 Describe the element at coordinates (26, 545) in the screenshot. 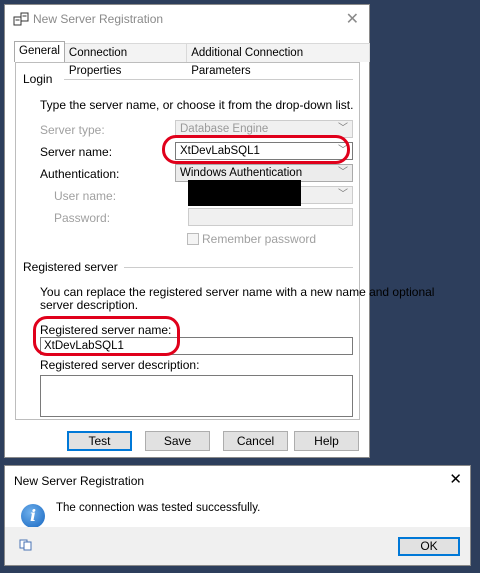

I see `copy-icon` at that location.